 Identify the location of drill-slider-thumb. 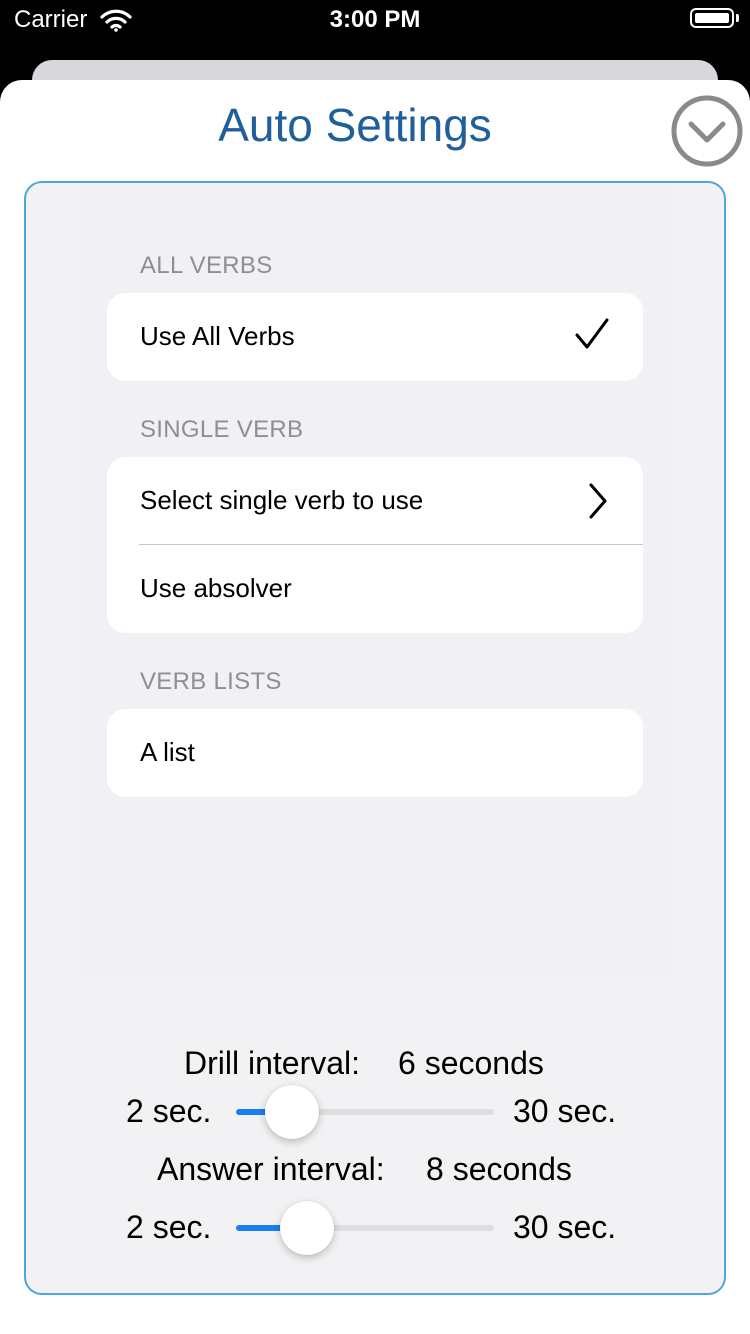
(292, 1112).